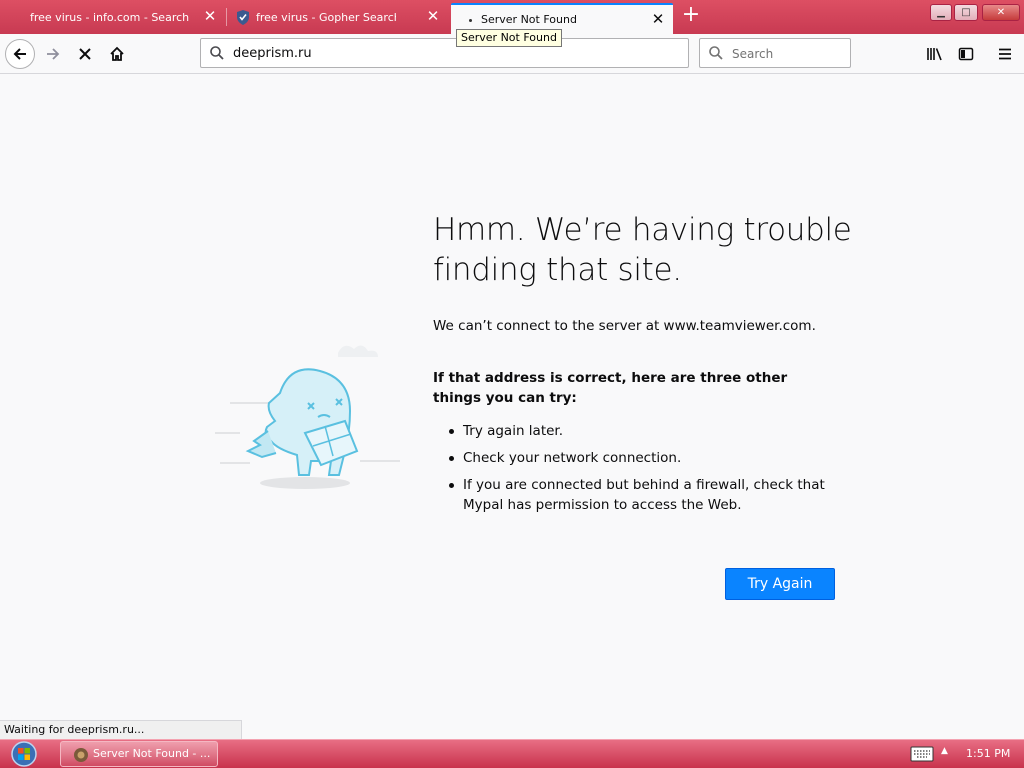  I want to click on hamburger-icon, so click(1005, 54).